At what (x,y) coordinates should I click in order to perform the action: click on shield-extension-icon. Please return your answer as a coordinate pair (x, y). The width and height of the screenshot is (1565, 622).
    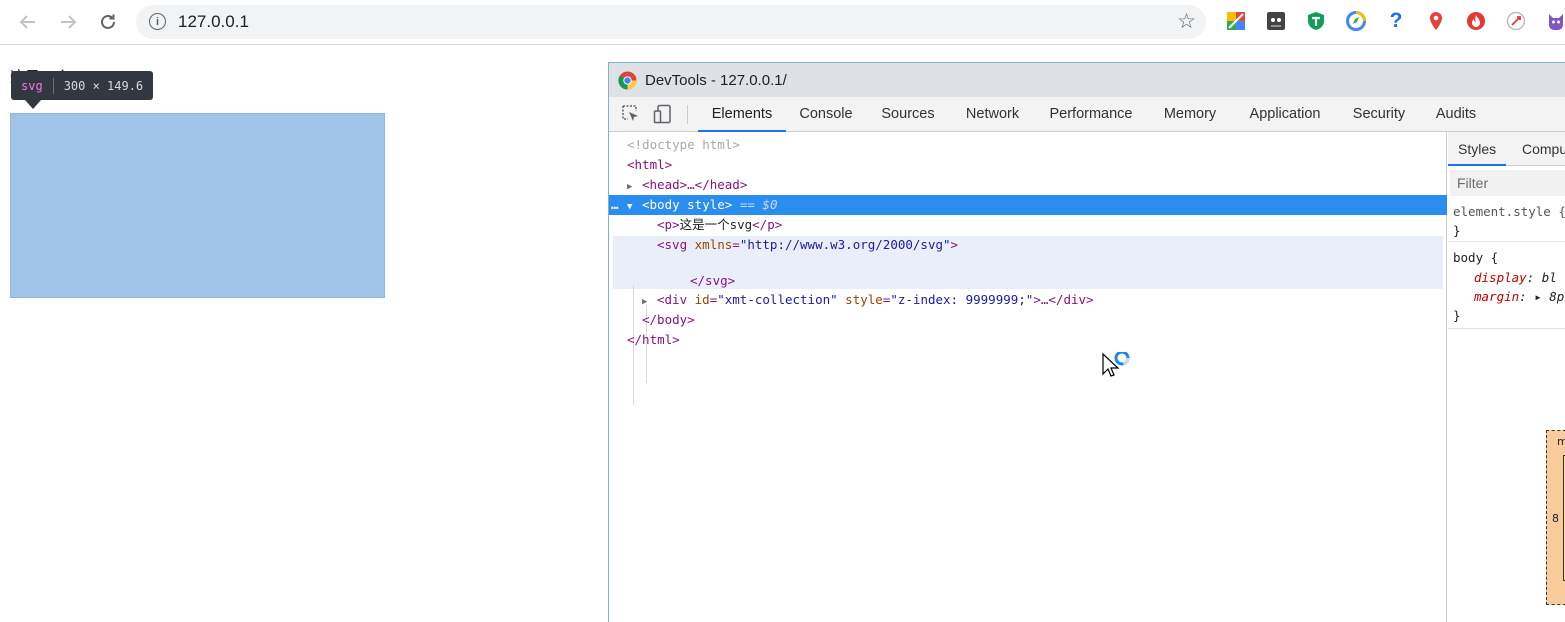
    Looking at the image, I should click on (1316, 21).